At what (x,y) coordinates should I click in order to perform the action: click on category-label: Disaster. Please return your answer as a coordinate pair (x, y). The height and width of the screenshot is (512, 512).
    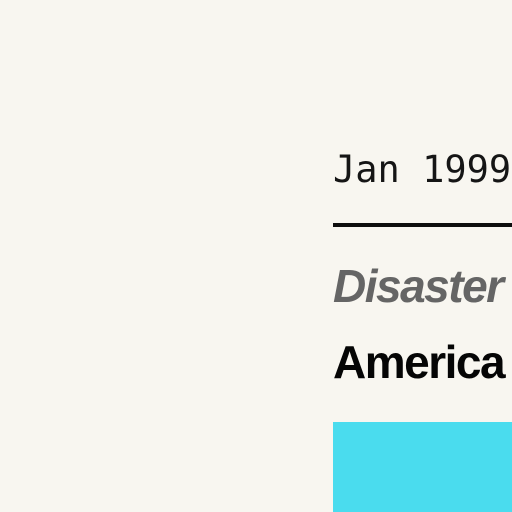
    Looking at the image, I should click on (418, 286).